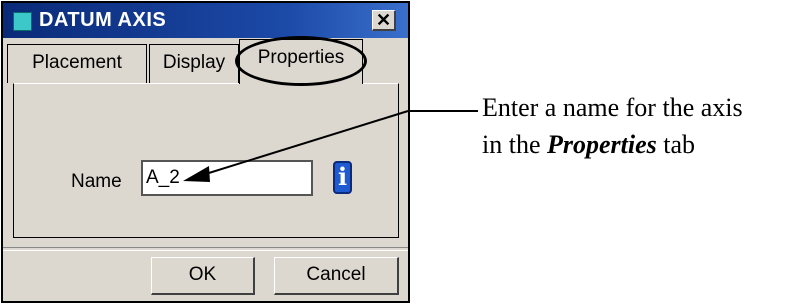 The width and height of the screenshot is (807, 305). I want to click on annotation-line-2: in the Properties tab, so click(588, 145).